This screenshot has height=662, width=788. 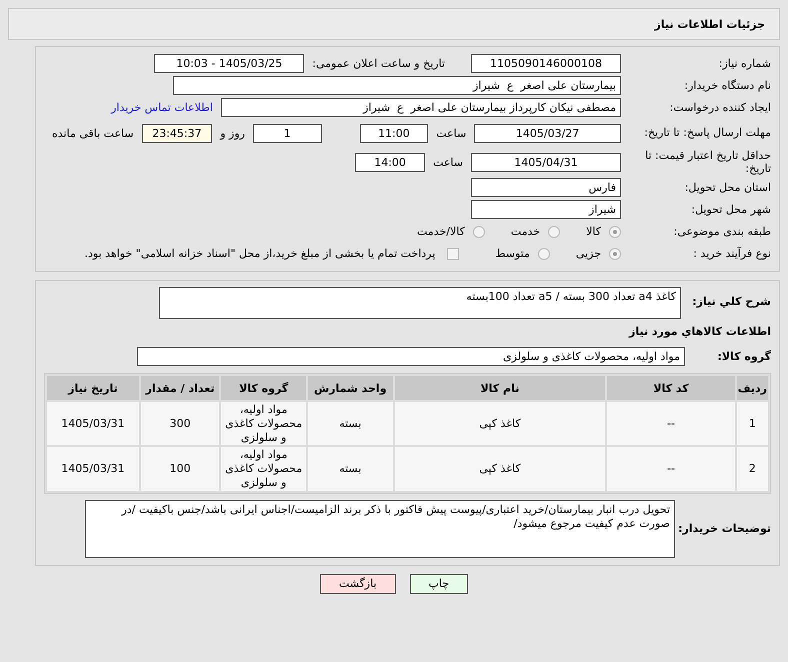 What do you see at coordinates (380, 529) in the screenshot?
I see `buyer-notes-field: تحویل درب انبار بیمارستان/خرید اعتباری/پیوست پیش فاکتور با ذکر برند الزامیست/اجناس ایرانی باشد/جنس باکیفیت /در صورت عدم کیفیت مرجوع میشود/` at bounding box center [380, 529].